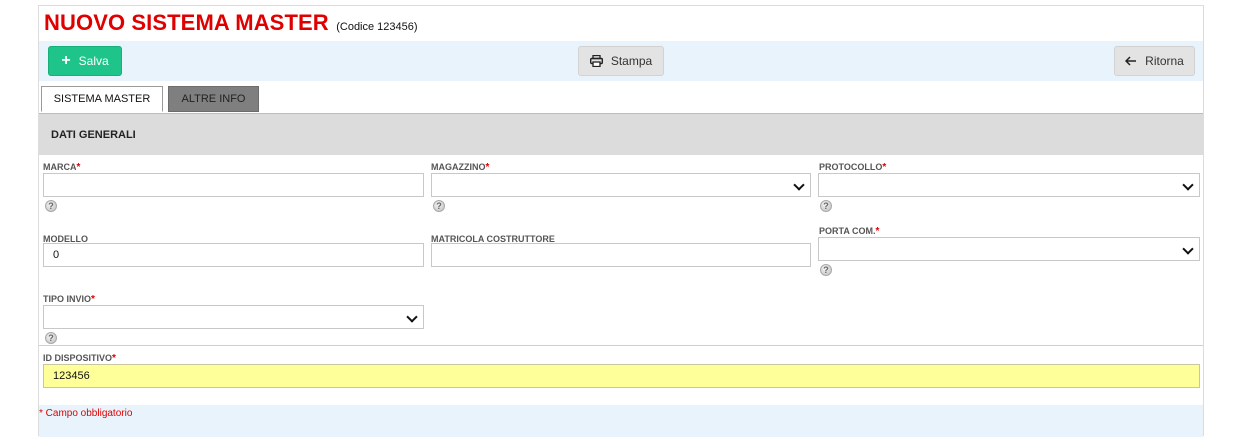 The image size is (1246, 437). What do you see at coordinates (66, 60) in the screenshot?
I see `plus-icon: +` at bounding box center [66, 60].